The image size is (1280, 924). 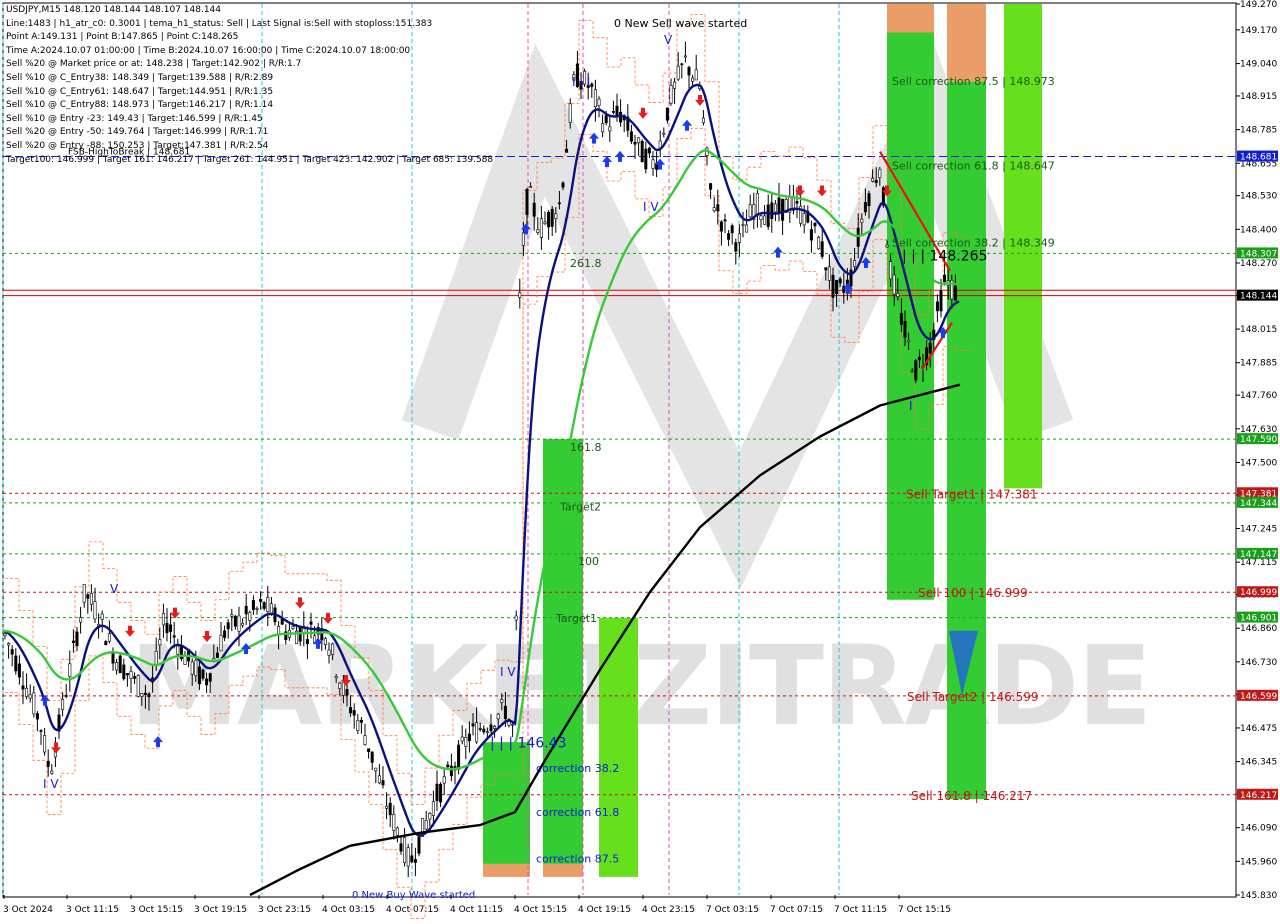 I want to click on y-tick-label: 147.760, so click(x=1258, y=396).